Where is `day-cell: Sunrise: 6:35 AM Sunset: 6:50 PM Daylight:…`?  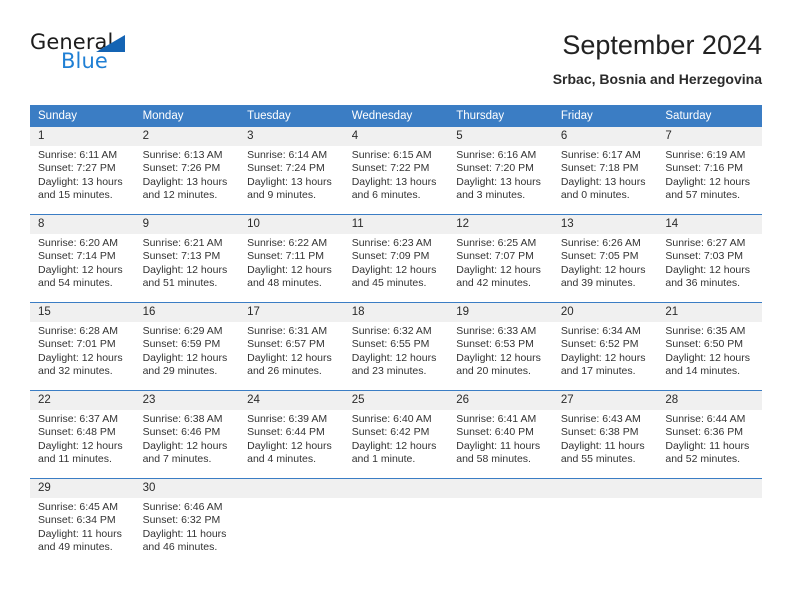
day-cell: Sunrise: 6:35 AM Sunset: 6:50 PM Daylight:… is located at coordinates (709, 356).